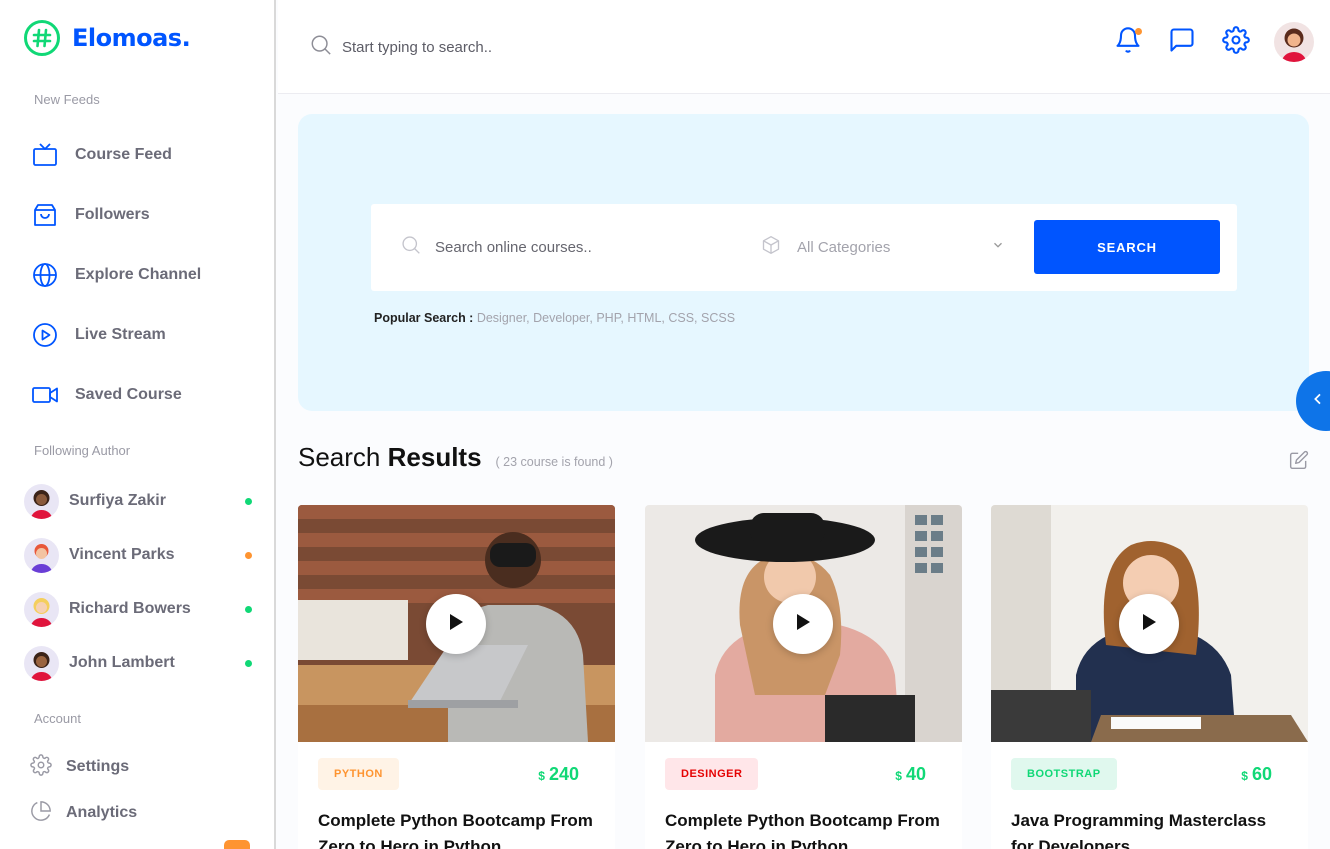 The width and height of the screenshot is (1330, 849). I want to click on chevron-left-icon, so click(1318, 401).